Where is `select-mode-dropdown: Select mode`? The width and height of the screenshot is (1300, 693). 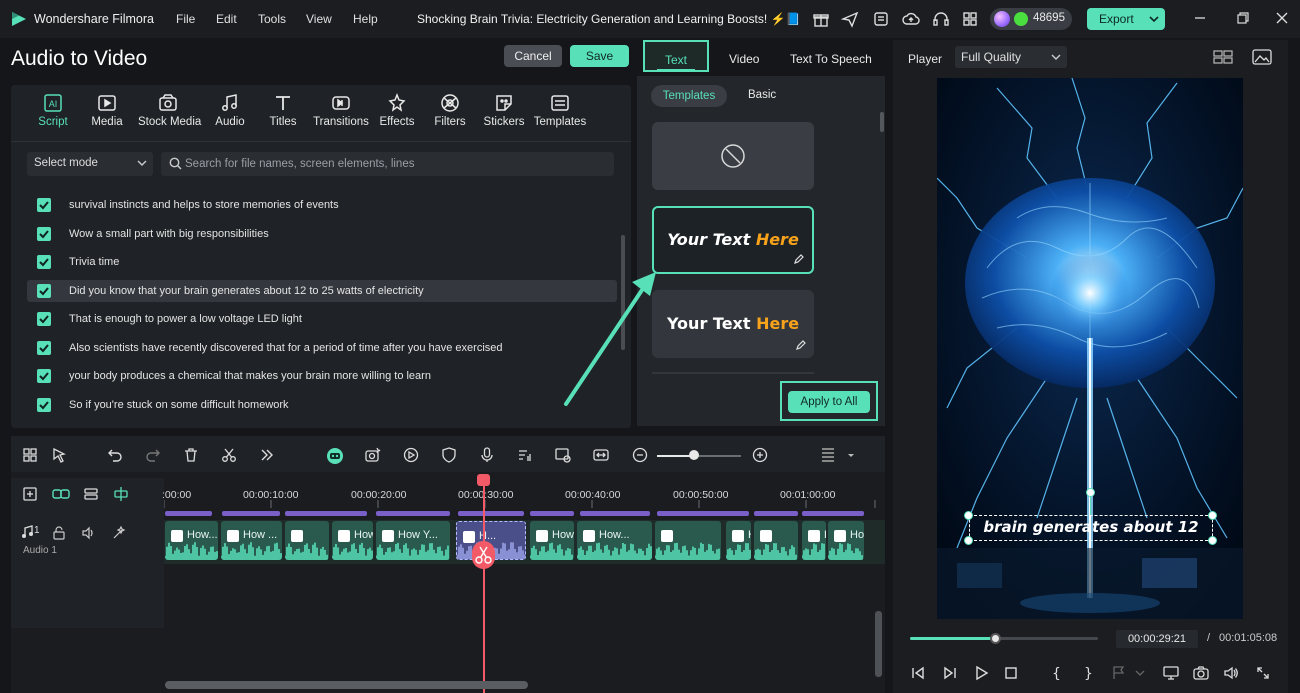
select-mode-dropdown: Select mode is located at coordinates (90, 164).